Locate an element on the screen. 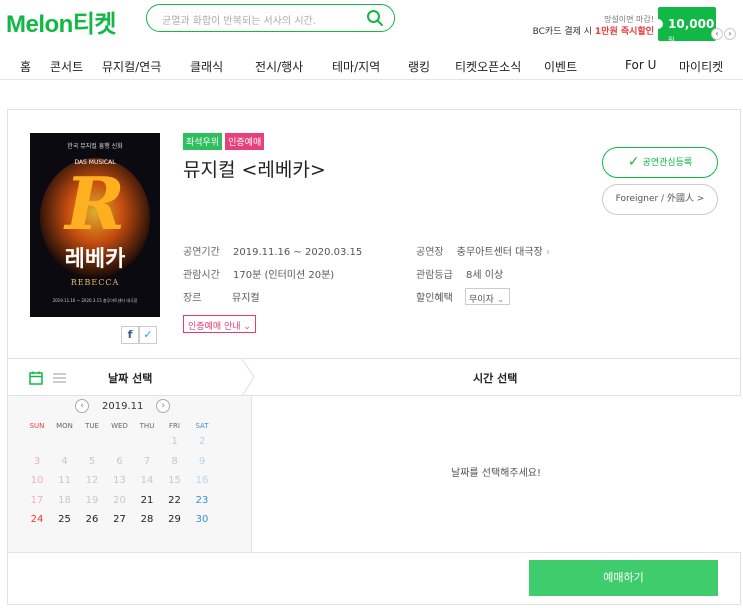 The height and width of the screenshot is (608, 743). logo-ticket: 티켓 is located at coordinates (94, 24).